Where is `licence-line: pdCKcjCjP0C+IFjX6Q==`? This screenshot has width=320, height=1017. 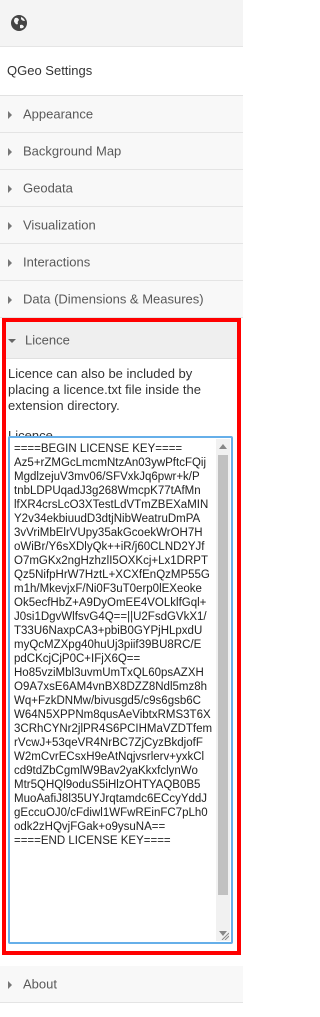 licence-line: pdCKcjCjP0C+IFjX6Q== is located at coordinates (77, 659).